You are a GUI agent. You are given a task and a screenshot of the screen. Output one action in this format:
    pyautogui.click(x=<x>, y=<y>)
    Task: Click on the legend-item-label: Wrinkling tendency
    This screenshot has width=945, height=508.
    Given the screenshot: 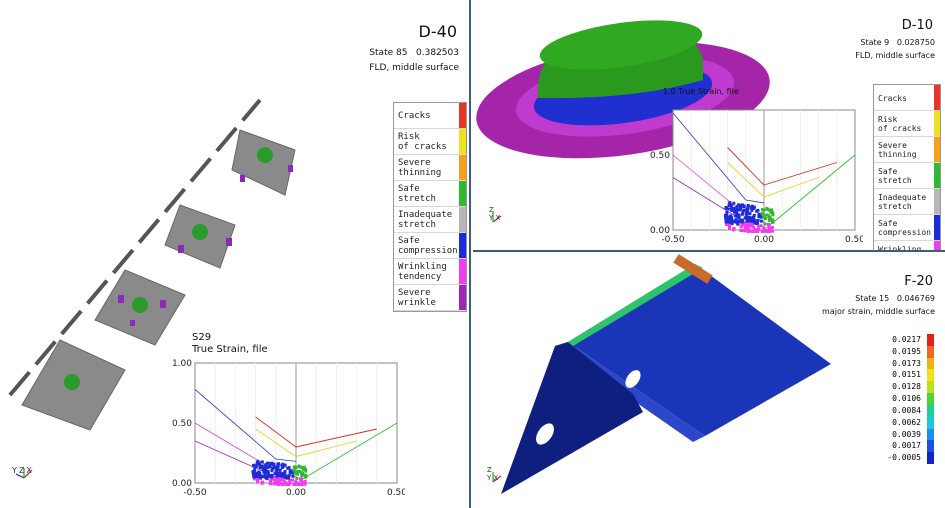 What is the action you would take?
    pyautogui.click(x=422, y=272)
    